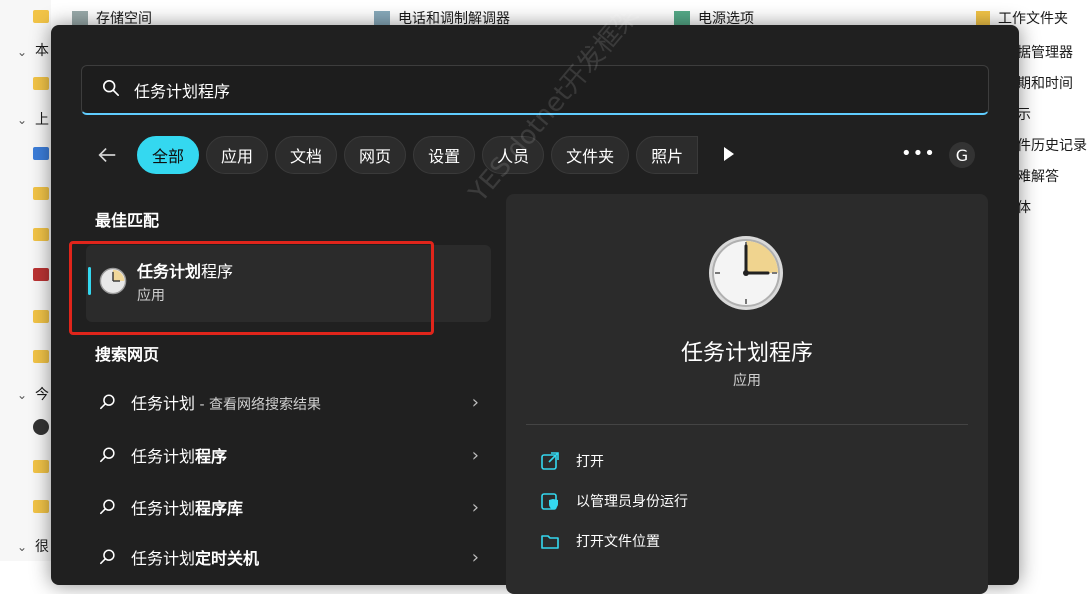  I want to click on highlight-annotation-box, so click(251, 288).